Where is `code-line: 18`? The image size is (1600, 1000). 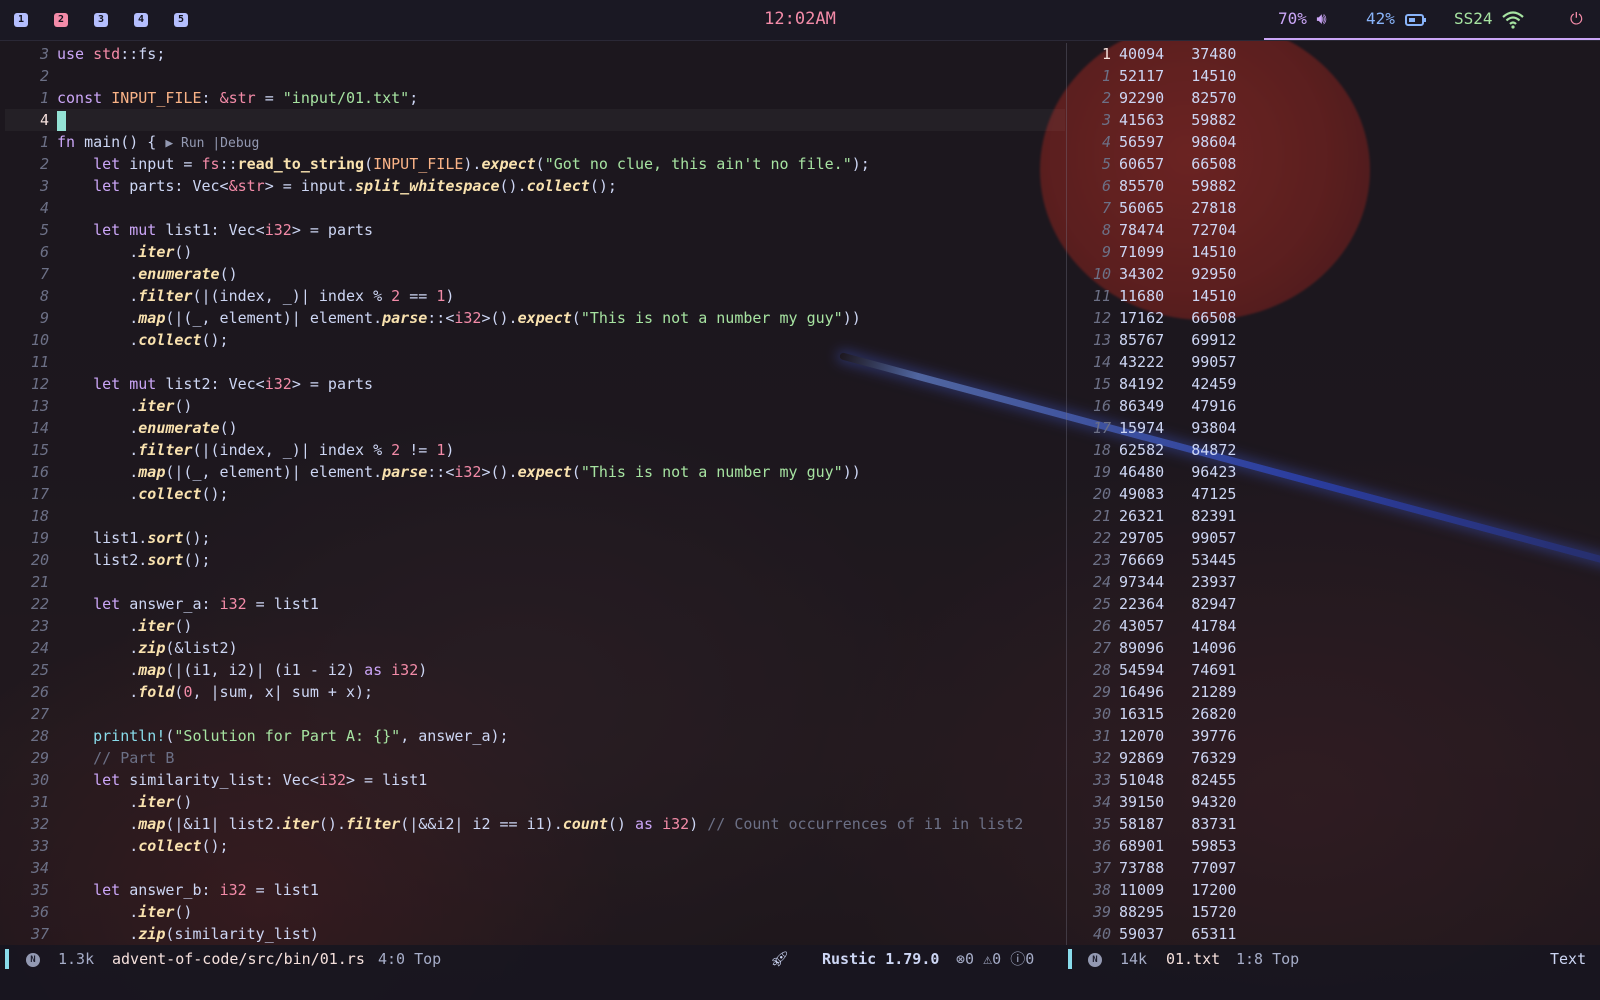 code-line: 18 is located at coordinates (31, 516).